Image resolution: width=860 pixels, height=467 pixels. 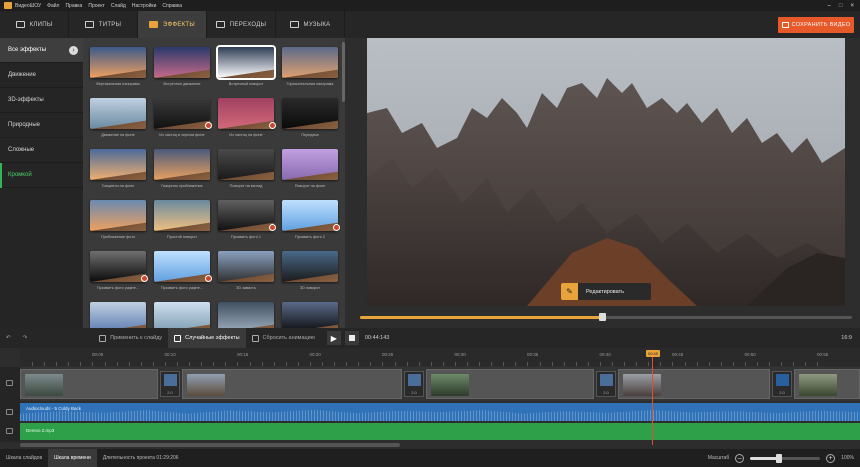 What do you see at coordinates (652, 401) in the screenshot?
I see `playhead-line` at bounding box center [652, 401].